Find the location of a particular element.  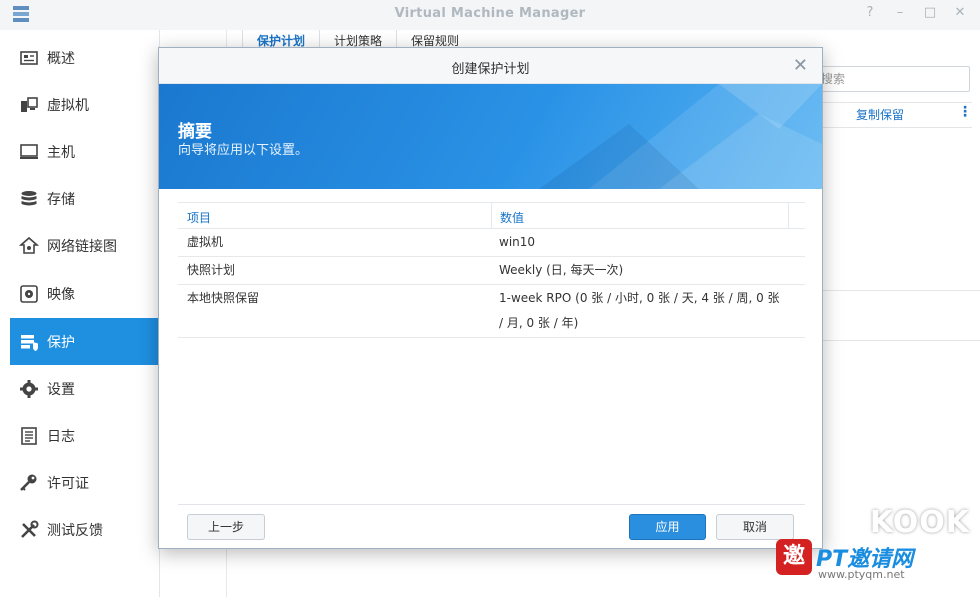

row-value-line: / 月, 0 张 / 年) is located at coordinates (539, 323).